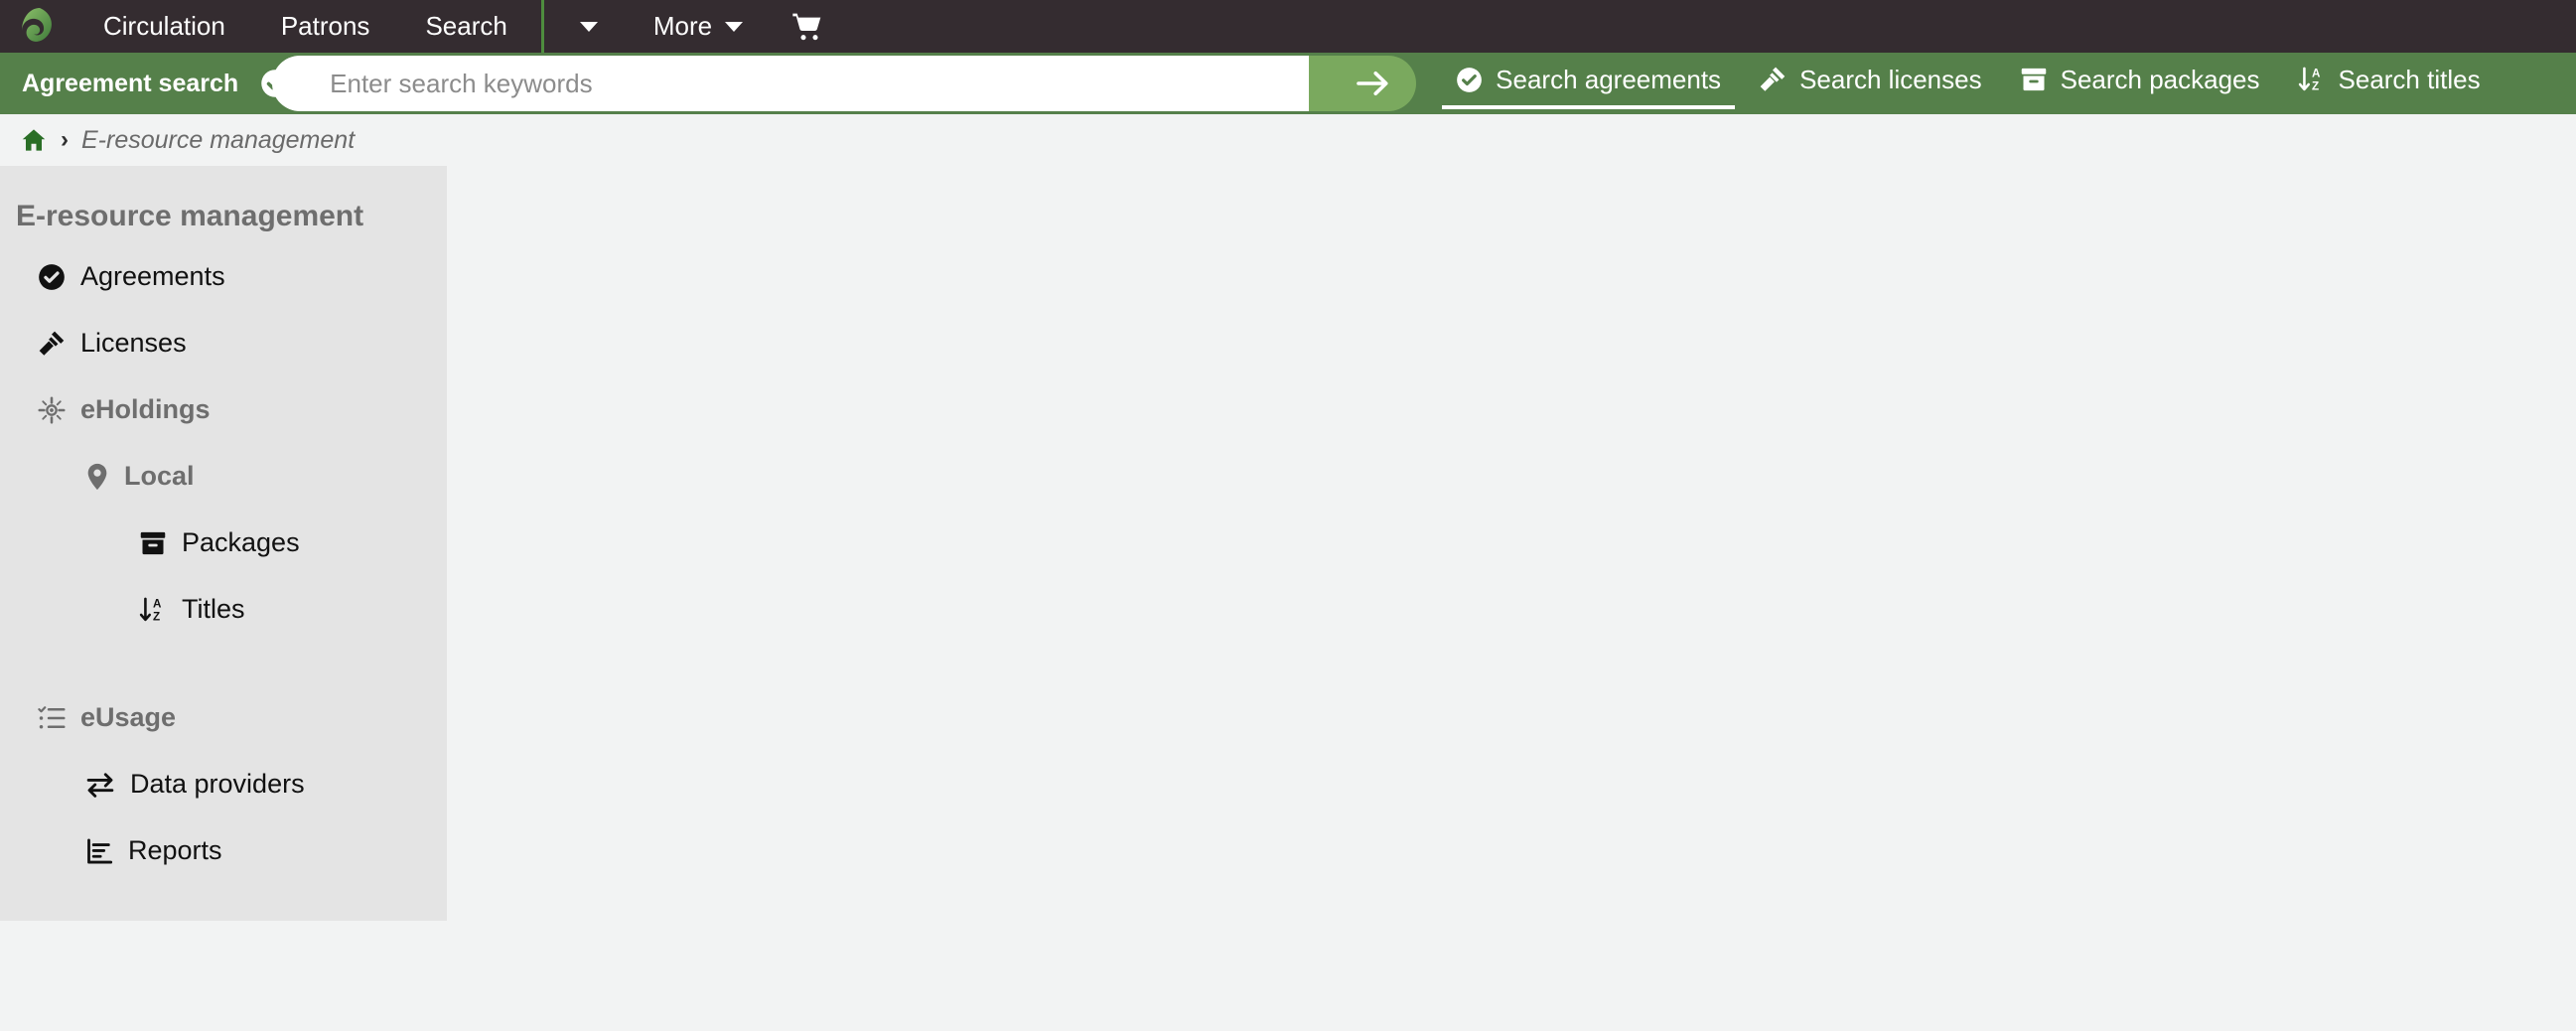 This screenshot has width=2576, height=1031. I want to click on shopping-cart-icon, so click(807, 27).